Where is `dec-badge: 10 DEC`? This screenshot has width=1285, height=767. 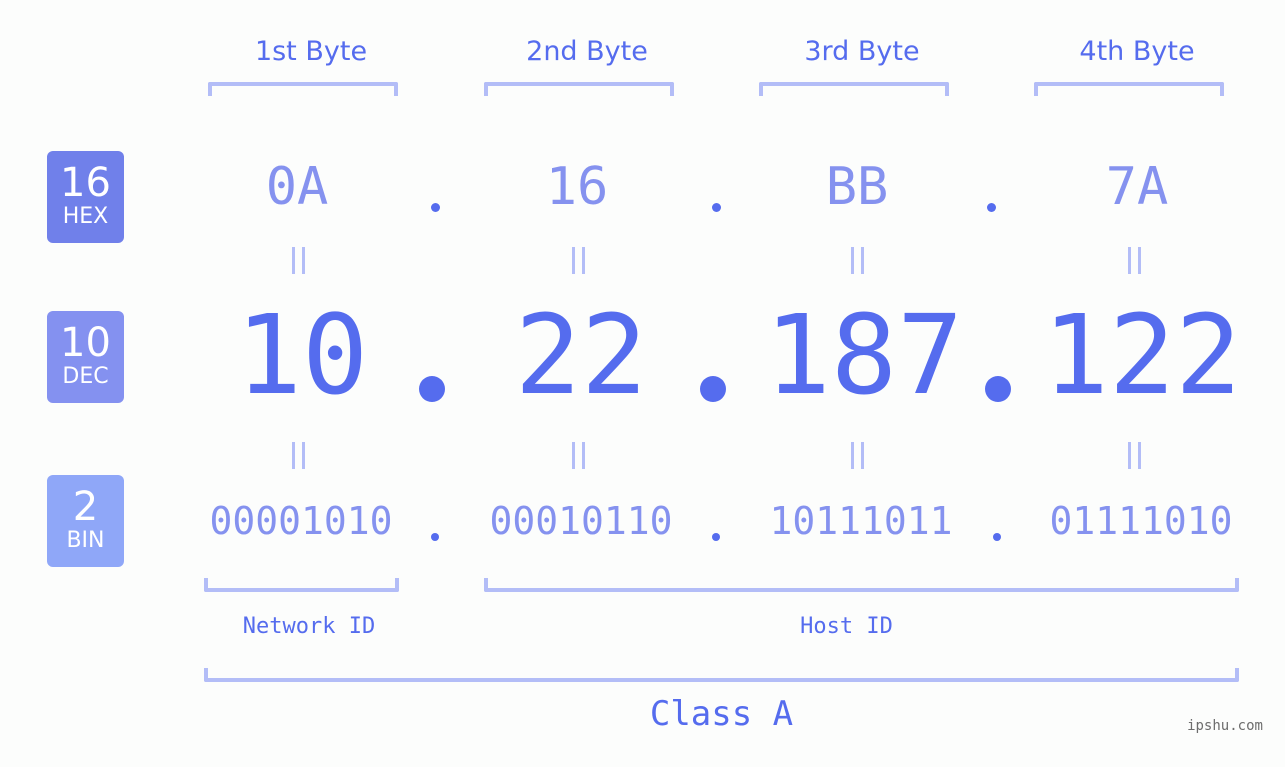
dec-badge: 10 DEC is located at coordinates (85, 357).